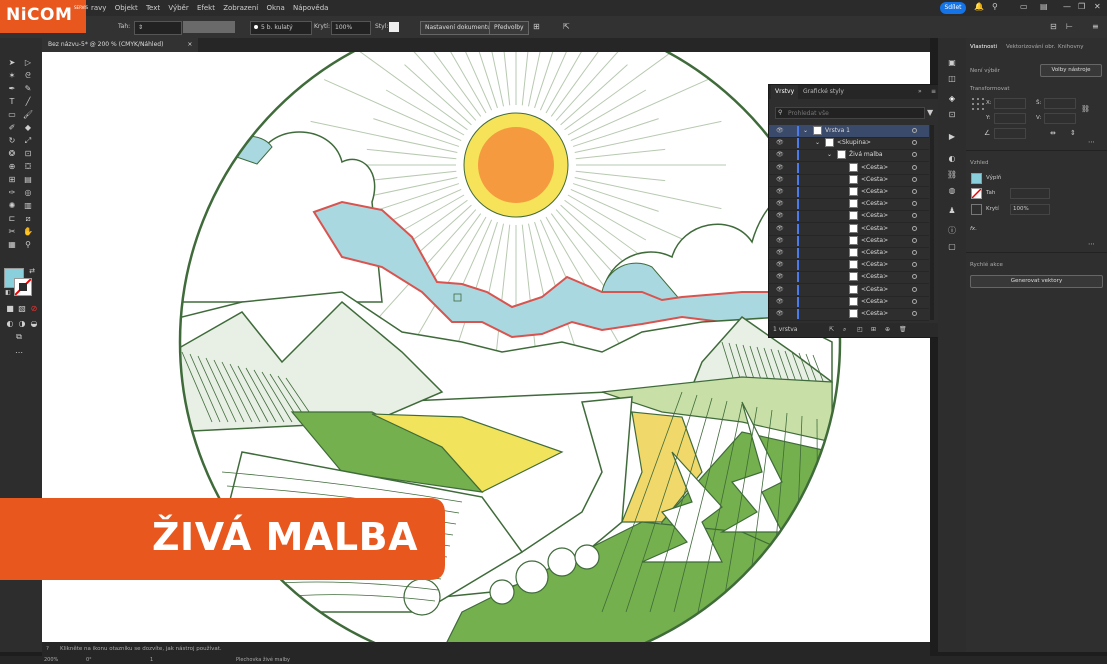 This screenshot has height=664, width=1107. What do you see at coordinates (12, 219) in the screenshot?
I see `artboard-tool-icon: ⊏` at bounding box center [12, 219].